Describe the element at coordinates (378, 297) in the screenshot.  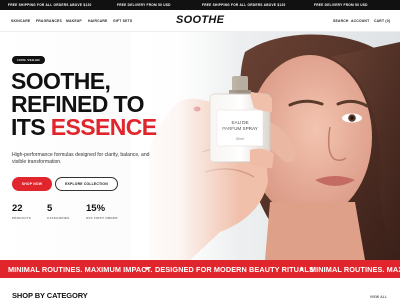
I see `view-all-link: VIEW ALL` at that location.